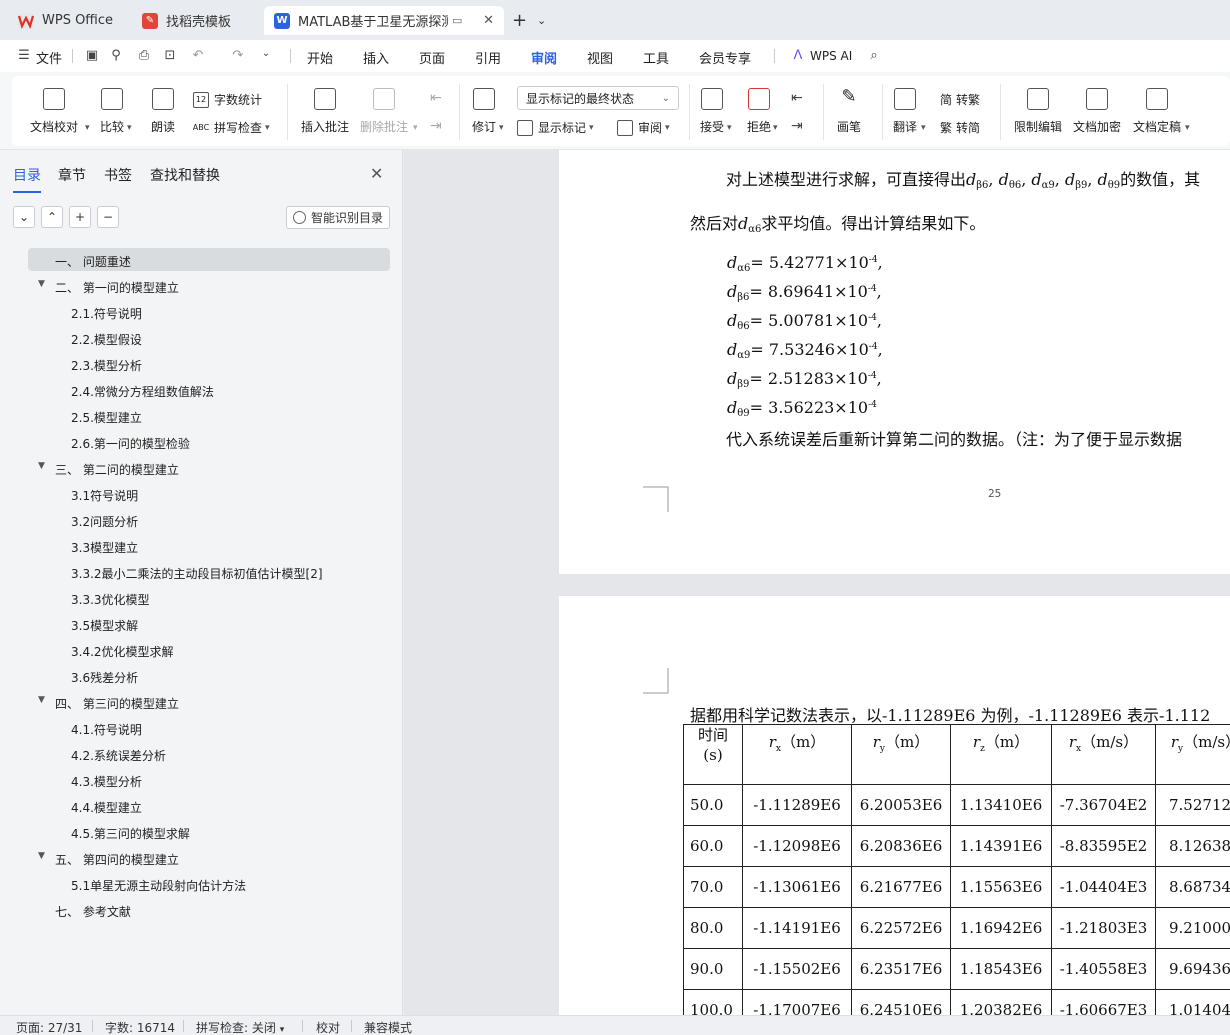 This screenshot has height=1035, width=1230. What do you see at coordinates (831, 56) in the screenshot?
I see `menu-wps-ai: WPS AI` at bounding box center [831, 56].